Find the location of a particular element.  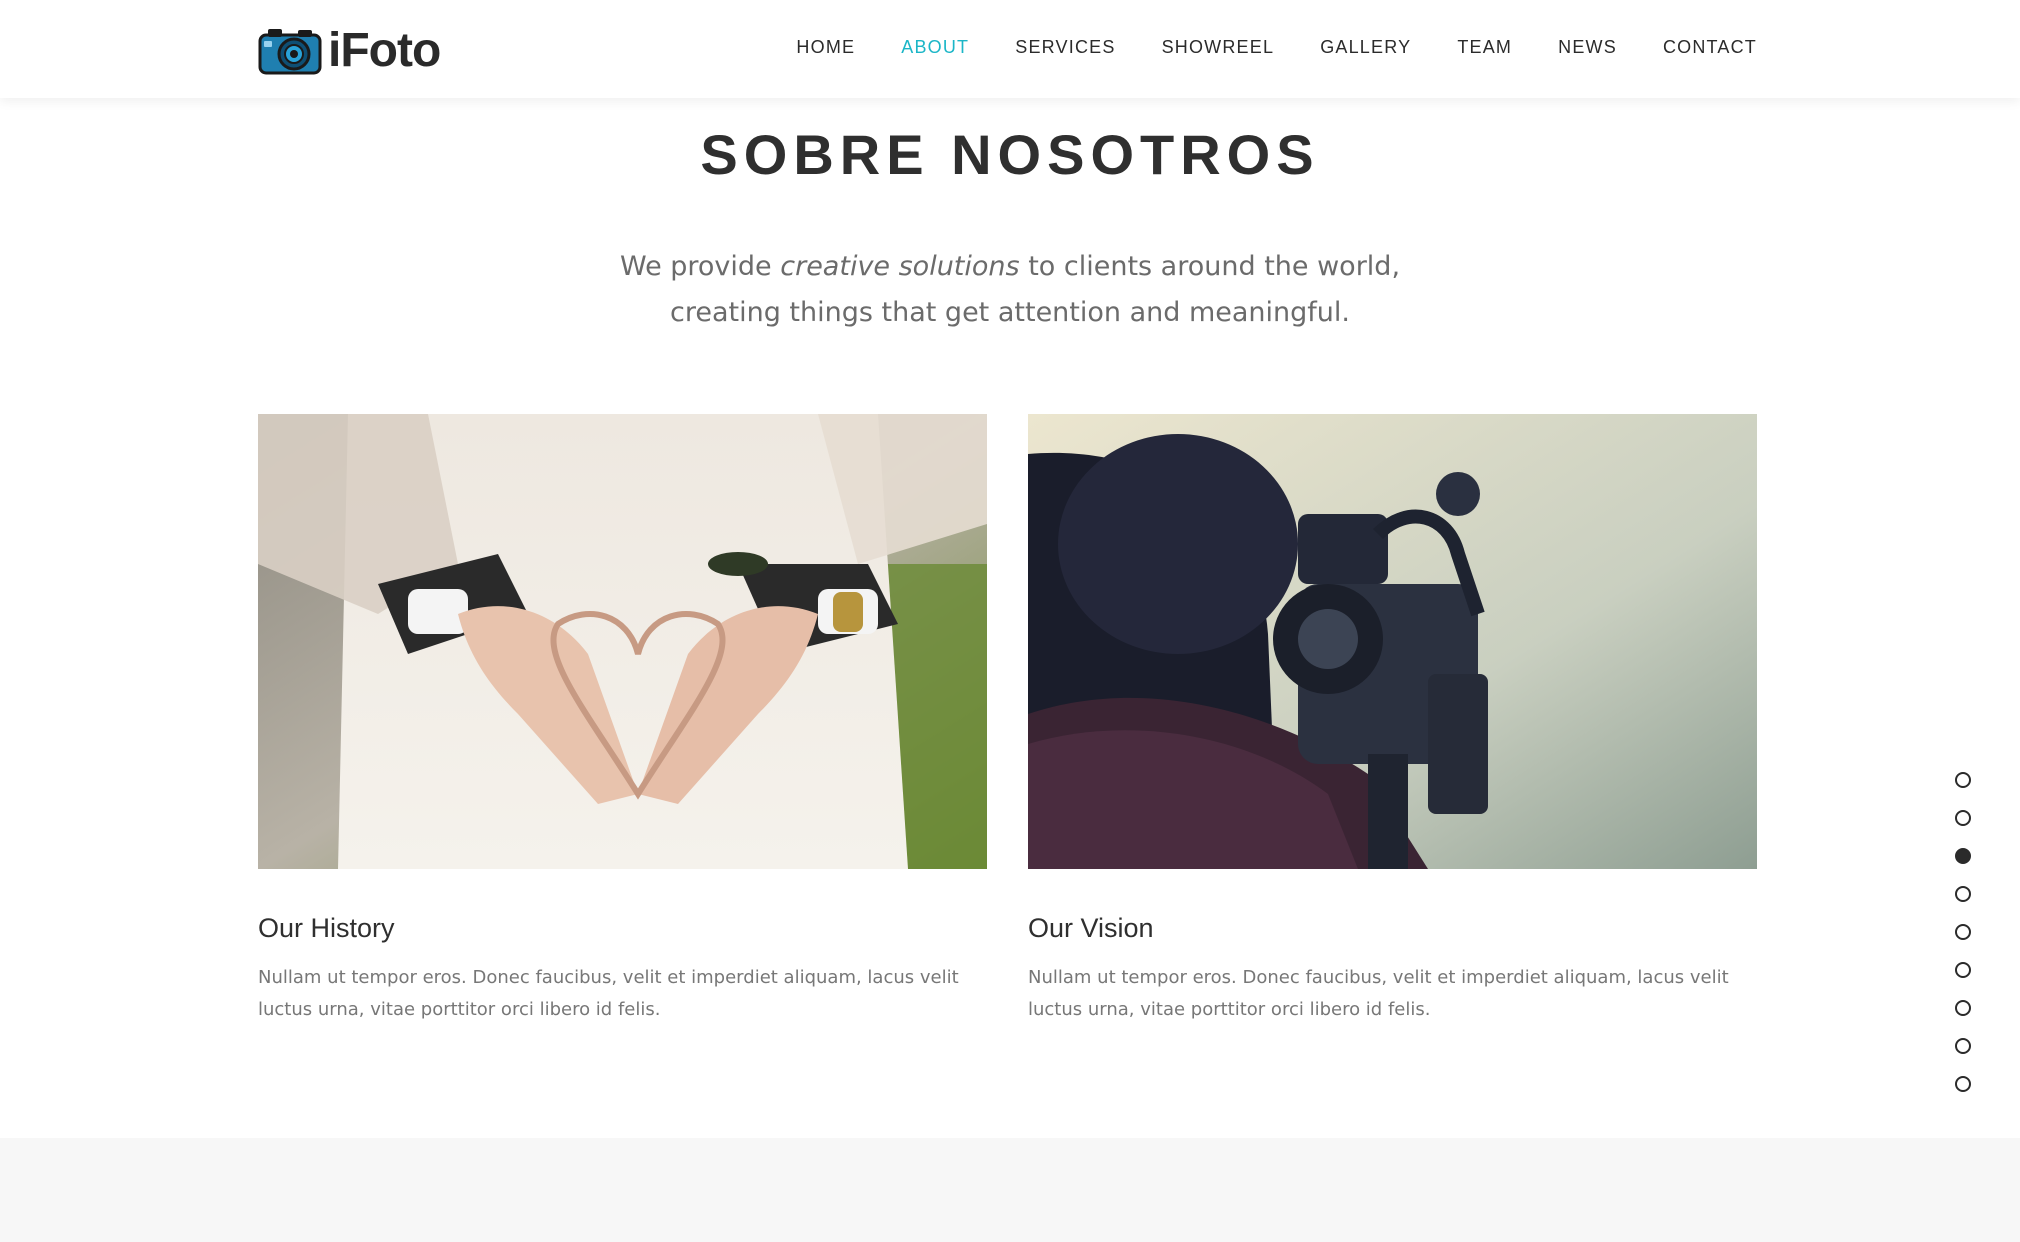

nav-team: TEAM is located at coordinates (1484, 47).